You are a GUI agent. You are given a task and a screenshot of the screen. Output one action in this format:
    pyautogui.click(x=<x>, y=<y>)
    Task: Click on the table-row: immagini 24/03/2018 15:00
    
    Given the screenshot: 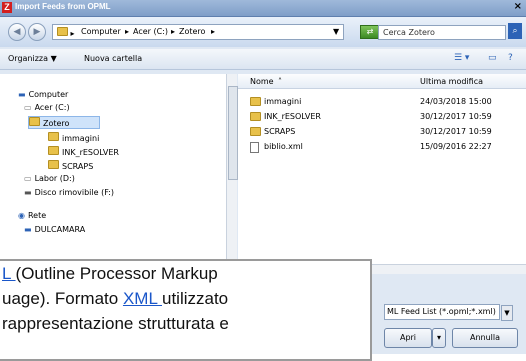 What is the action you would take?
    pyautogui.click(x=382, y=102)
    